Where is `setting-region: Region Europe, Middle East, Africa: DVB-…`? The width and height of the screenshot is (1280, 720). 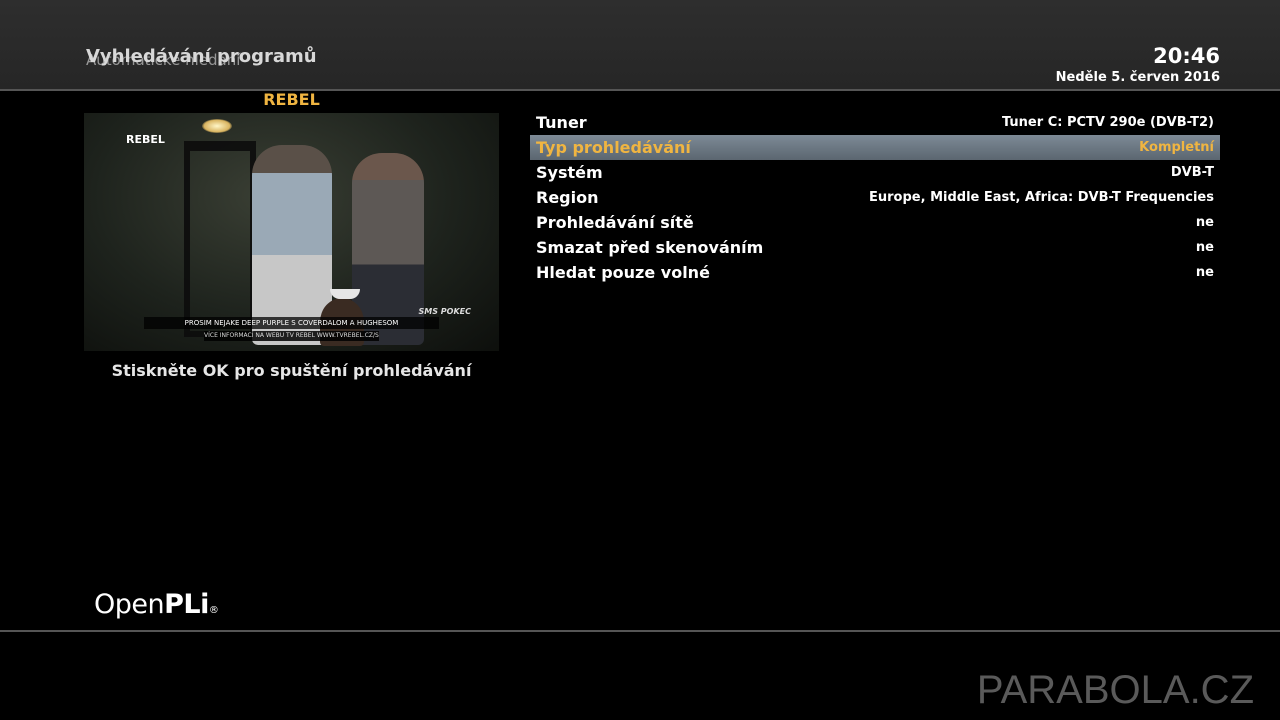 setting-region: Region Europe, Middle East, Africa: DVB-… is located at coordinates (875, 197).